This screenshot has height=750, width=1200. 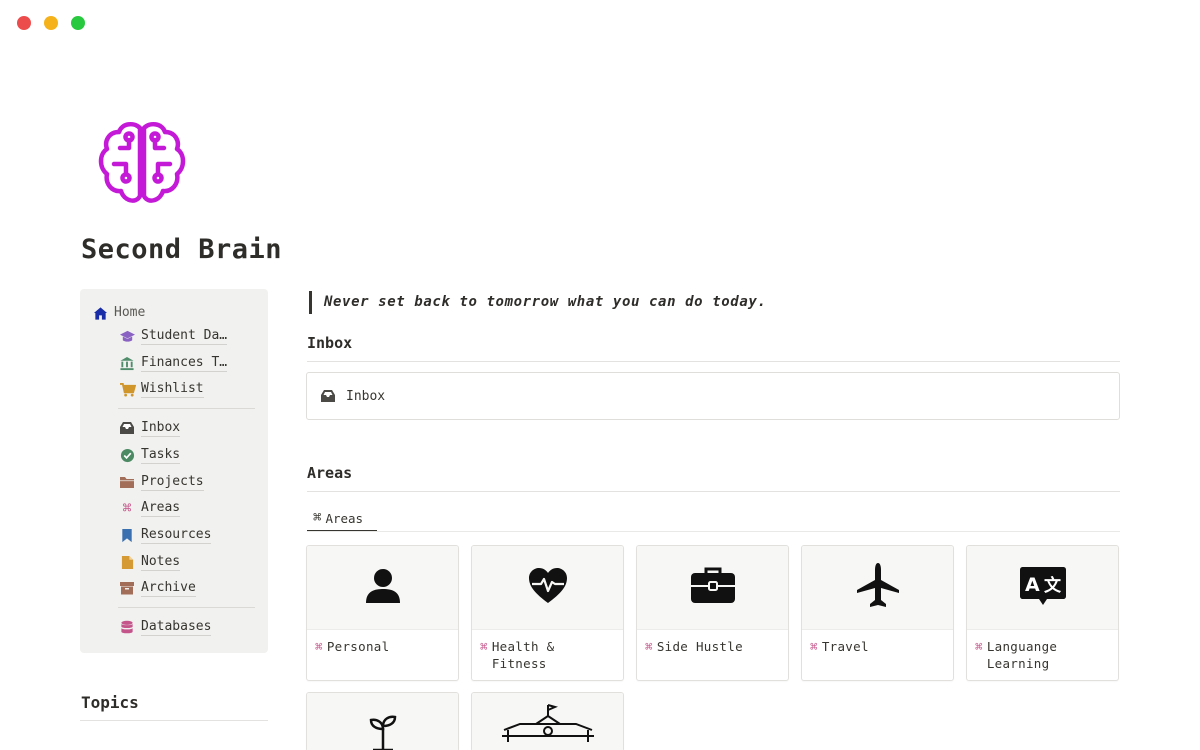 I want to click on inbox-link-block: Inbox, so click(x=713, y=396).